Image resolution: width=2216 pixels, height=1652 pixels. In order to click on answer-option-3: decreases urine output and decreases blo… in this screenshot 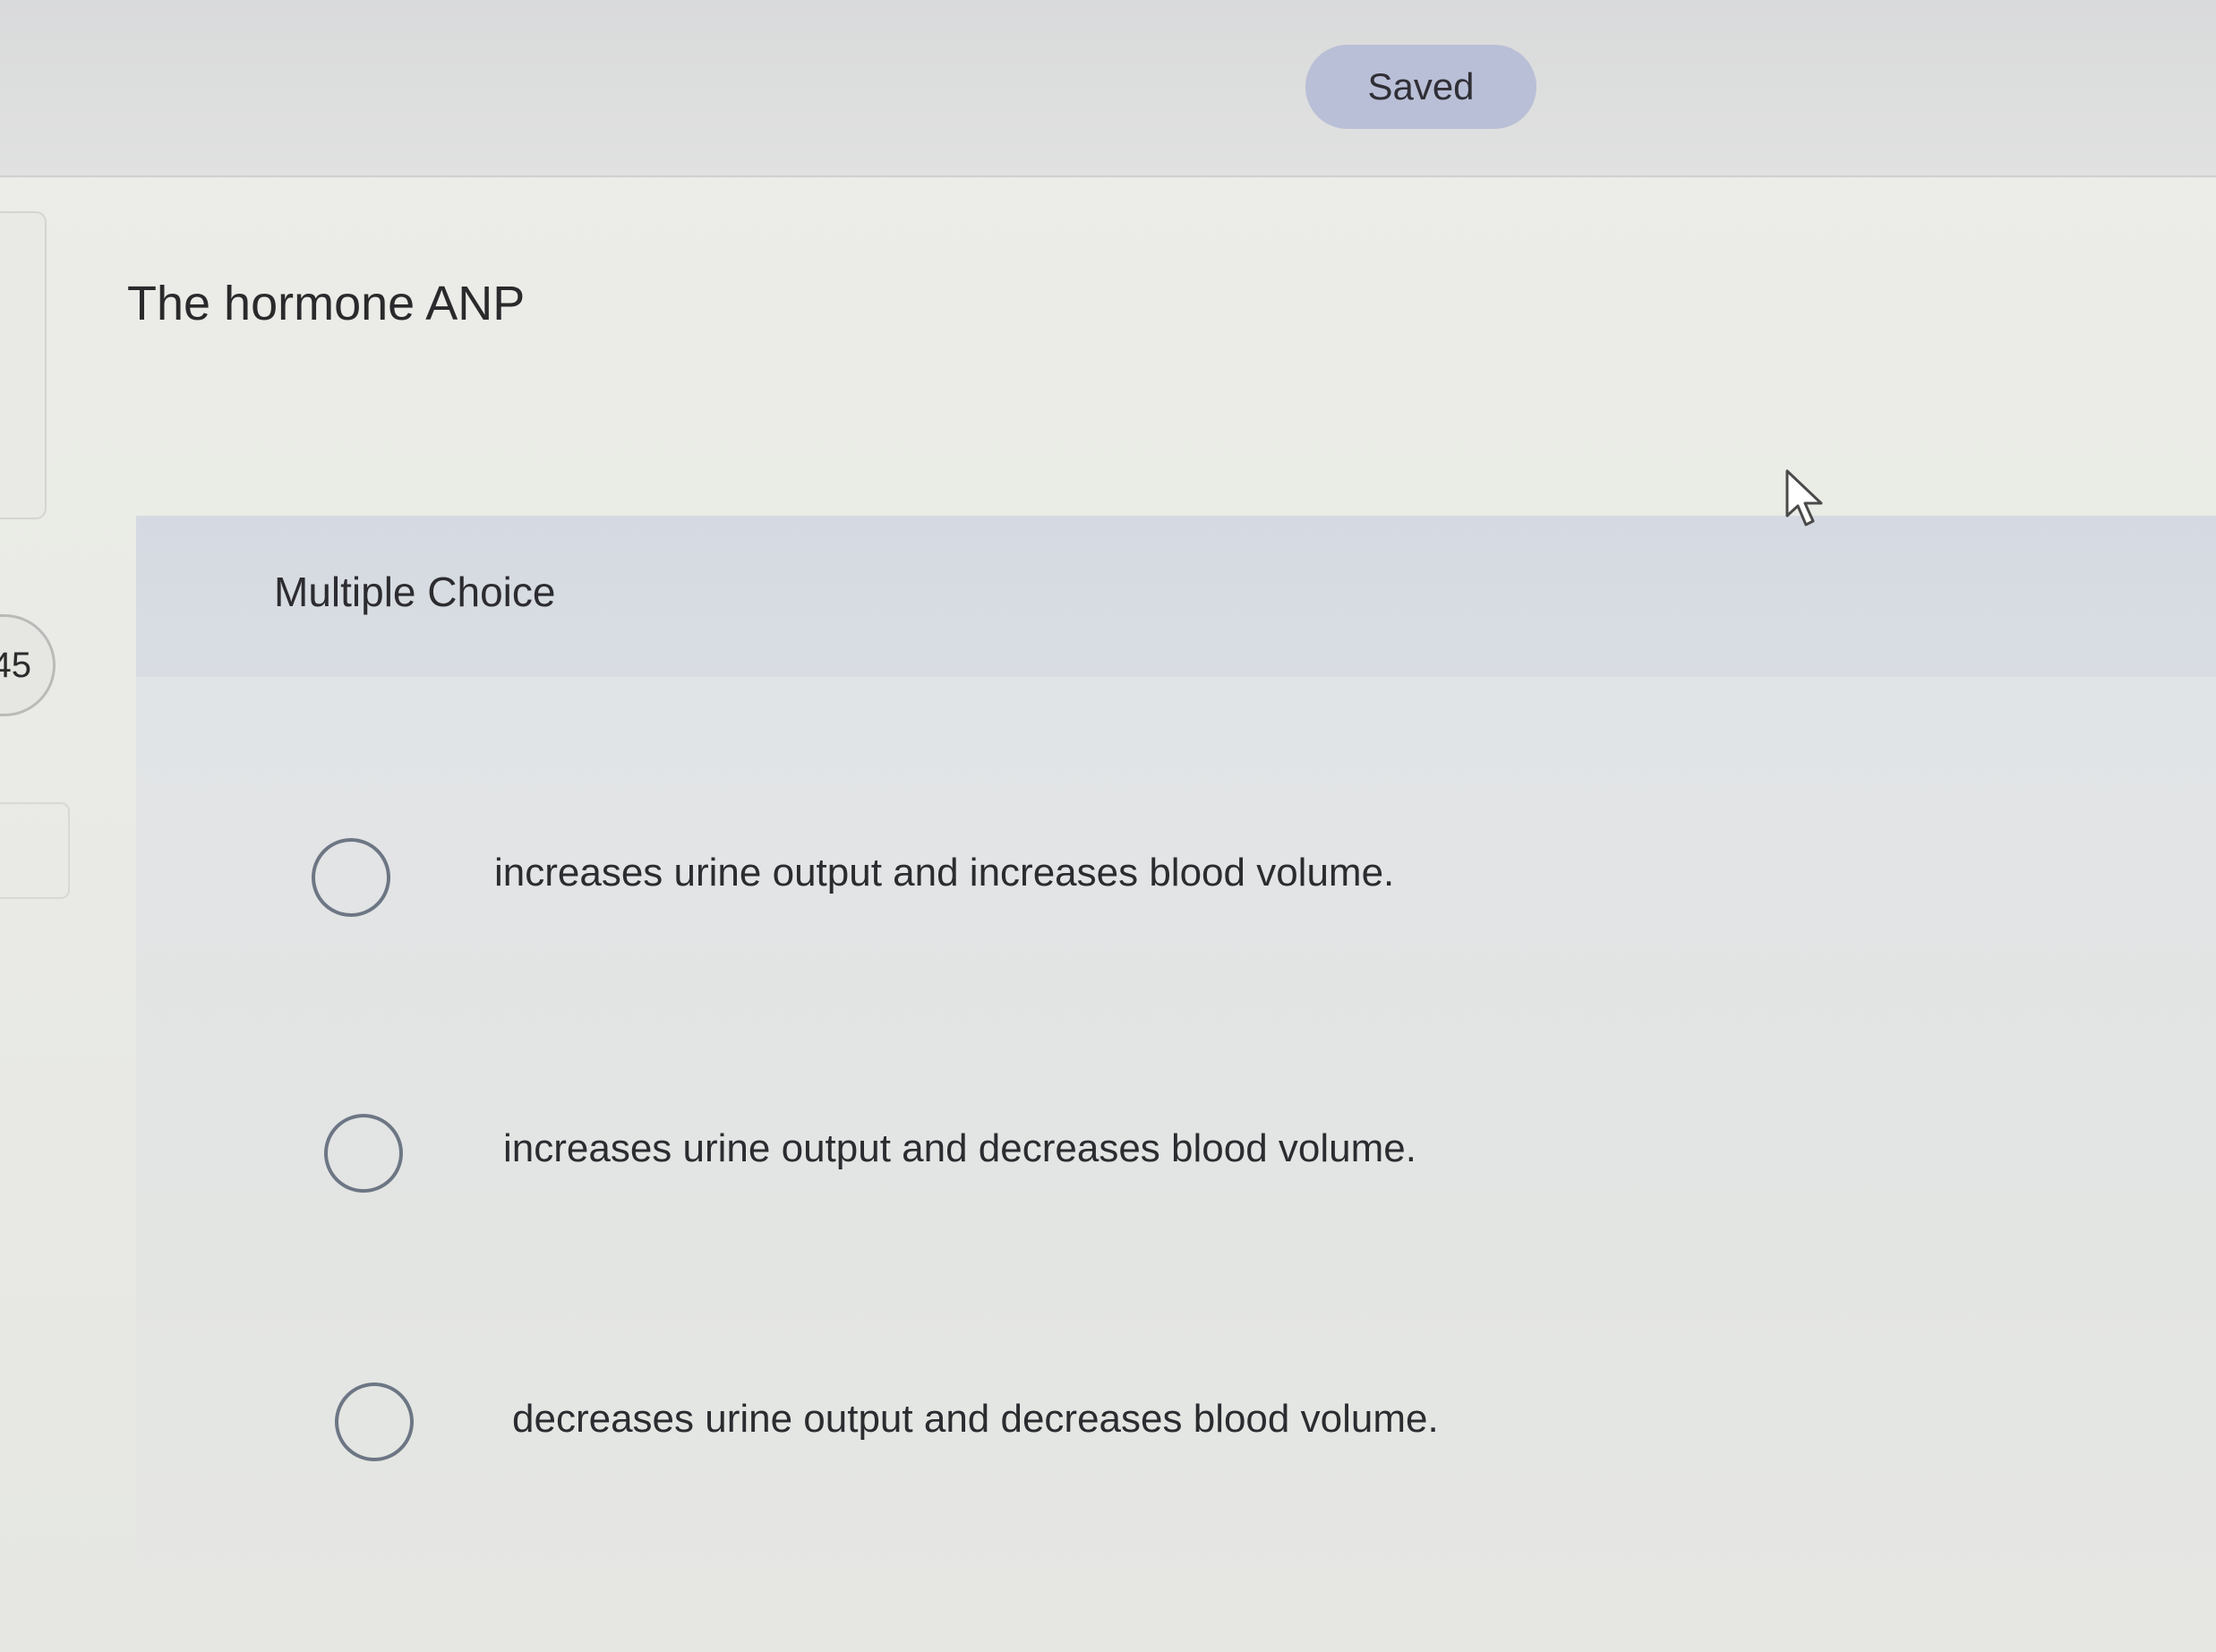, I will do `click(1176, 1427)`.